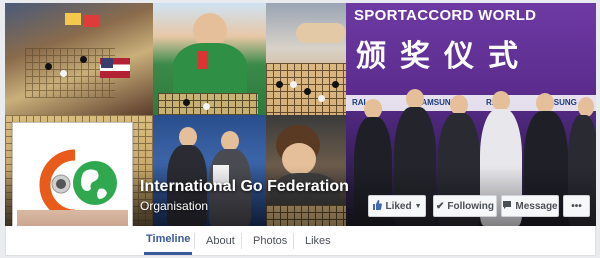  What do you see at coordinates (445, 15) in the screenshot?
I see `cover-banner-text: SPORTACCORD WORLD` at bounding box center [445, 15].